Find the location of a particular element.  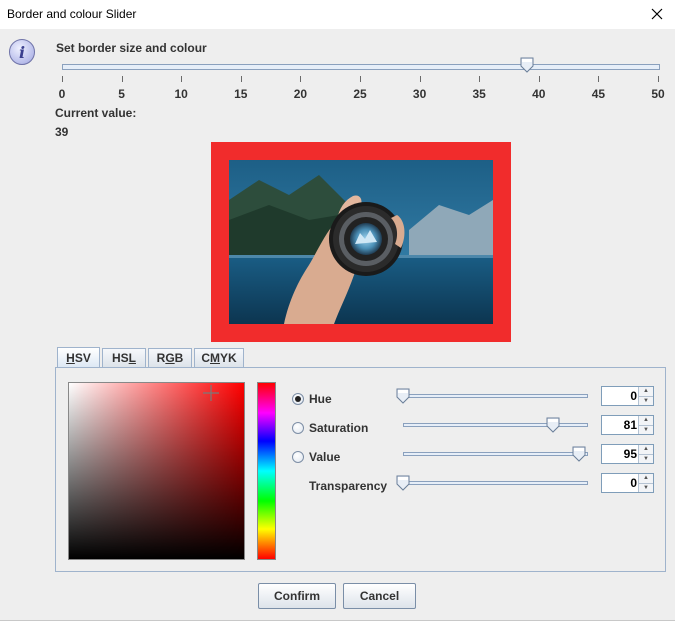

slider-tick-label: 5 is located at coordinates (121, 94).